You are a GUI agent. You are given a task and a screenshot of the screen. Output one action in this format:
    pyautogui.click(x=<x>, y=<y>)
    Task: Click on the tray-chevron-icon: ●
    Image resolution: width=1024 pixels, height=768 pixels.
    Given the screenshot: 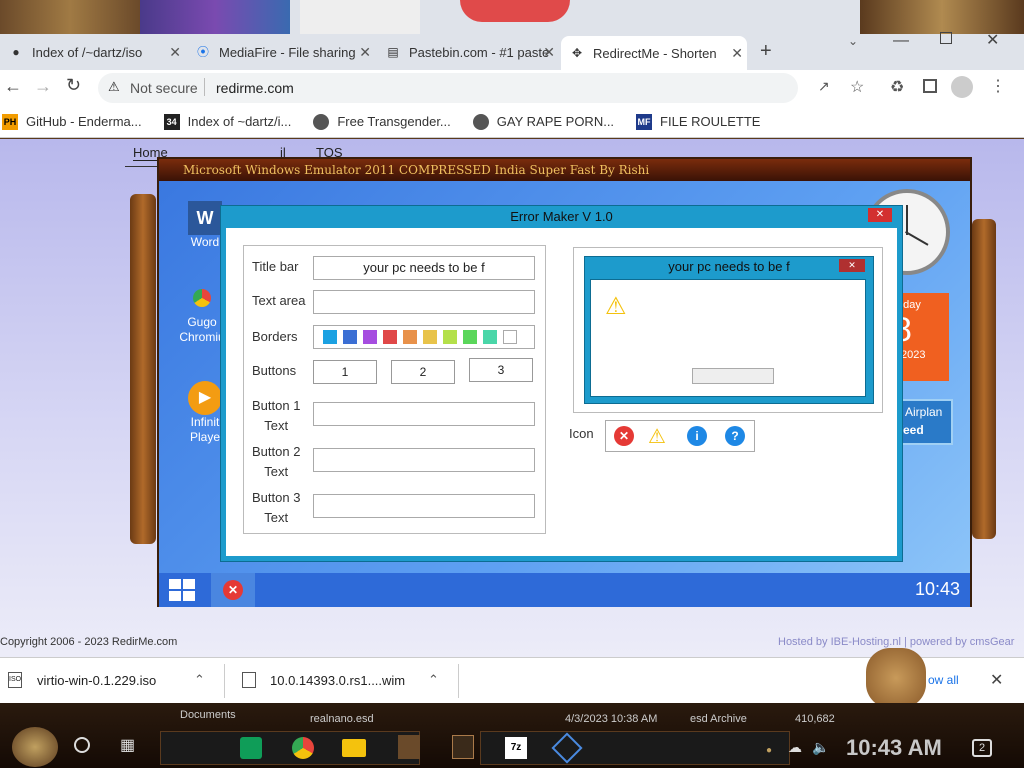 What is the action you would take?
    pyautogui.click(x=769, y=750)
    